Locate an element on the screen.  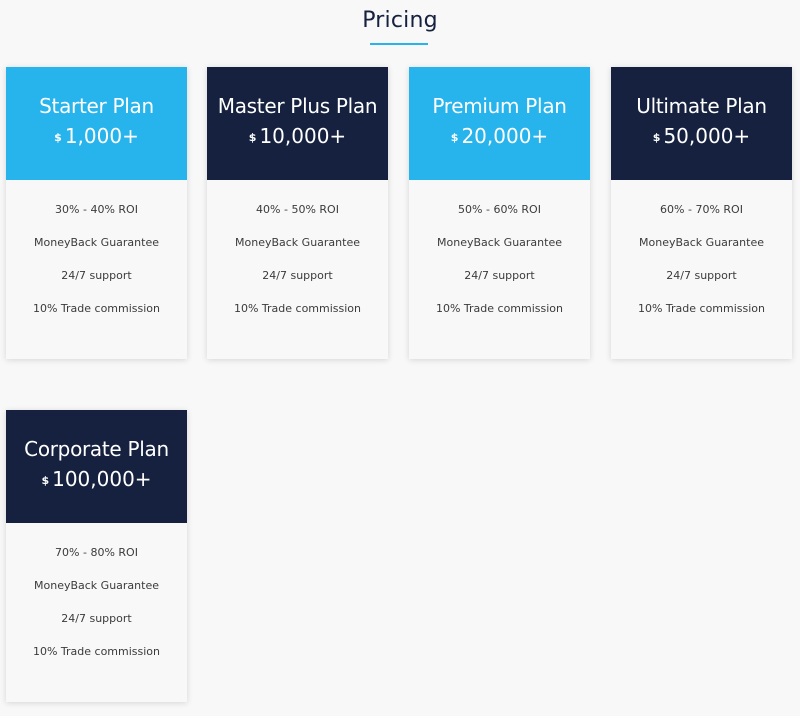
plan-price: $100,000+ is located at coordinates (96, 479).